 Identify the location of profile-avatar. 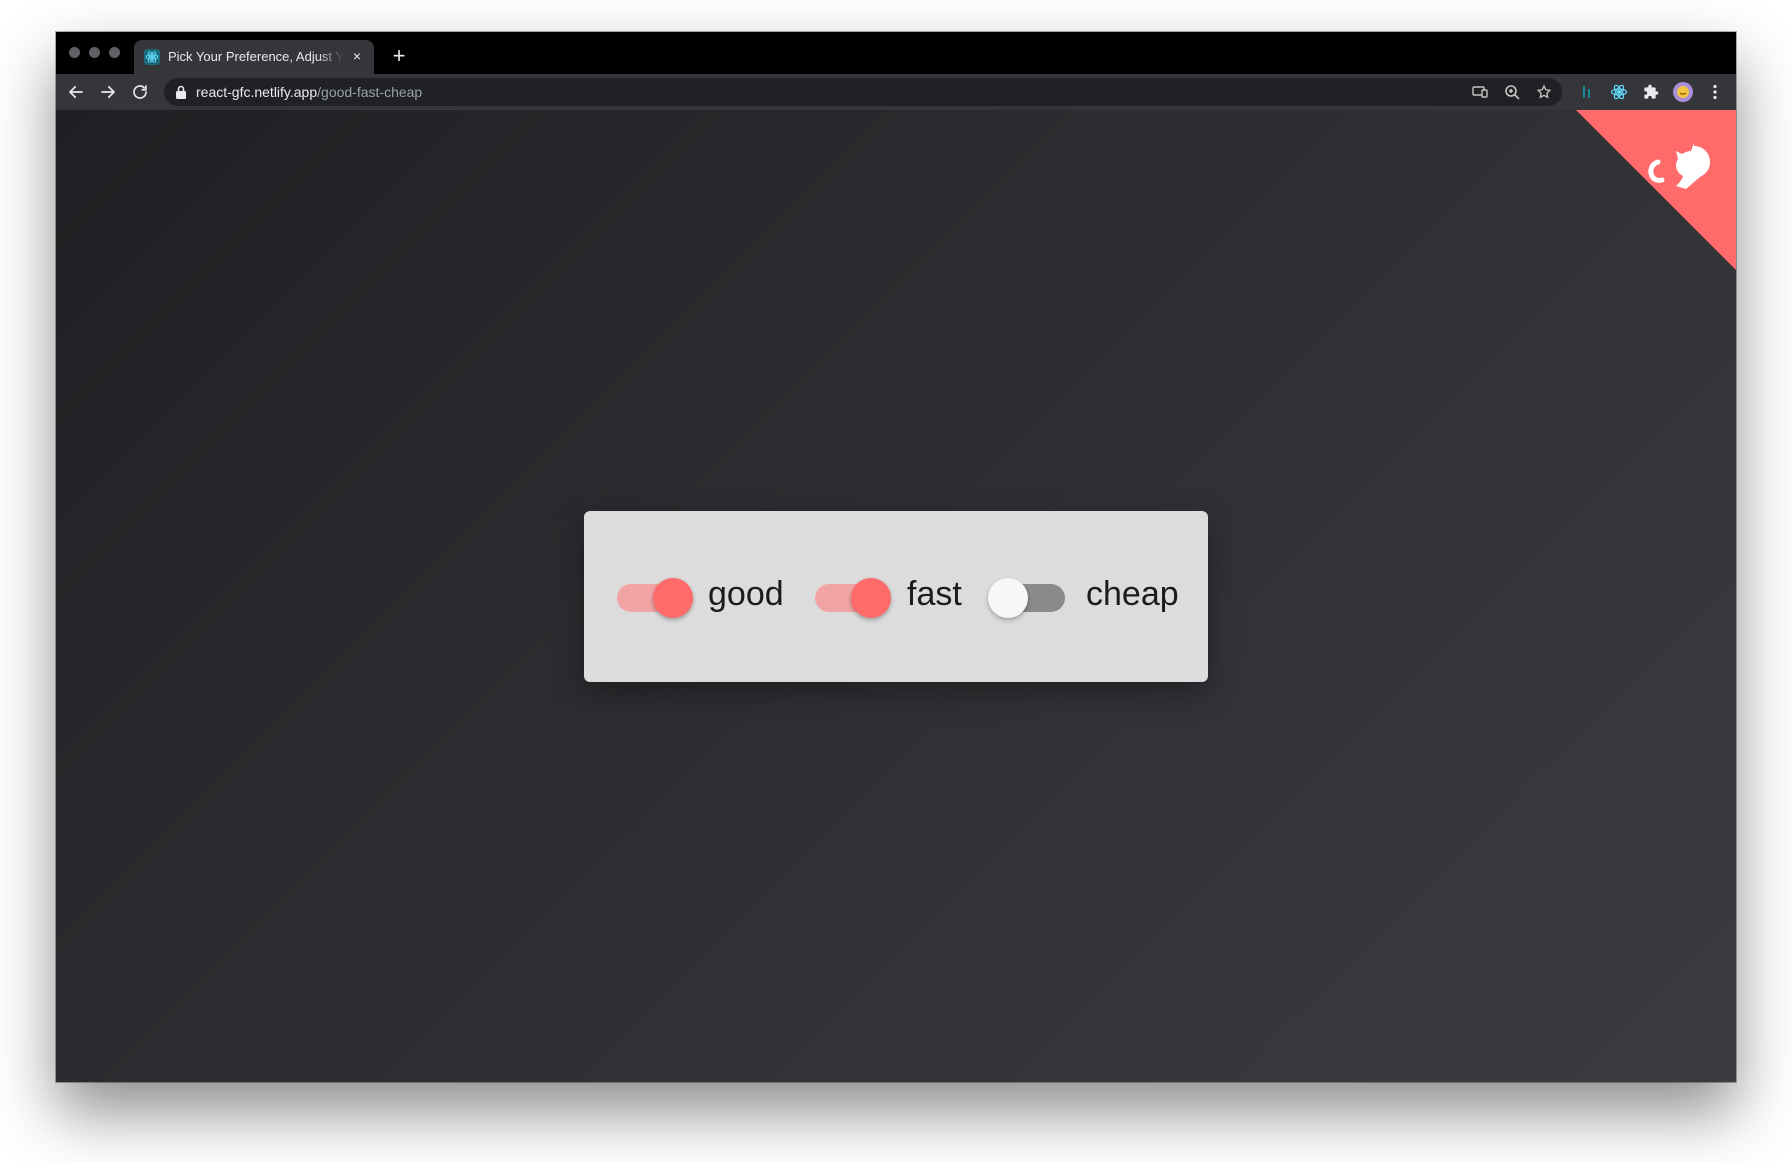
(1683, 92).